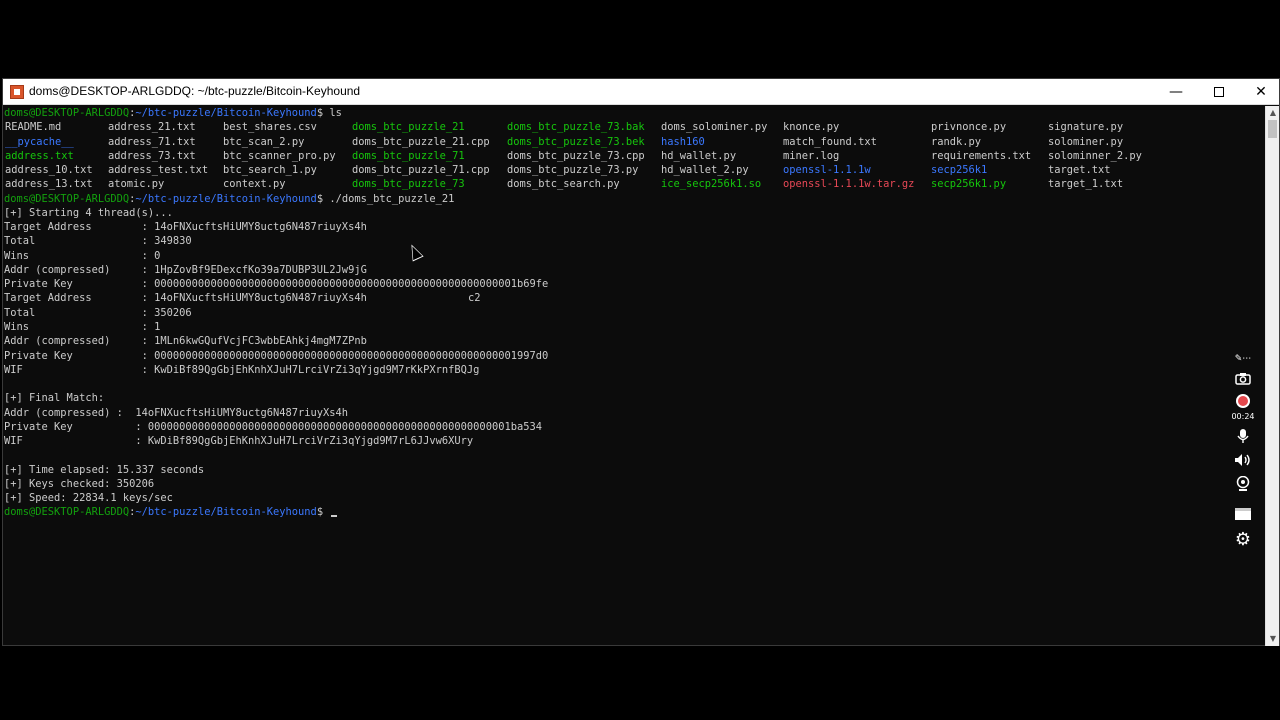 The height and width of the screenshot is (720, 1280). Describe the element at coordinates (82, 326) in the screenshot. I see `result-text: Wins : 1` at that location.